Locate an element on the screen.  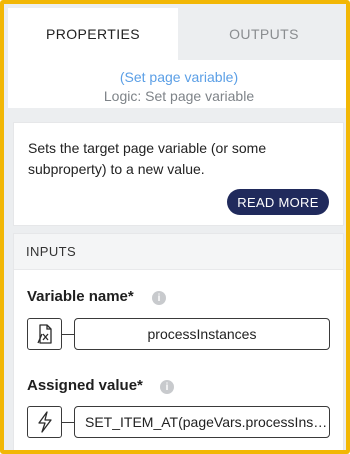
assigned-value-info-icon: i is located at coordinates (167, 387).